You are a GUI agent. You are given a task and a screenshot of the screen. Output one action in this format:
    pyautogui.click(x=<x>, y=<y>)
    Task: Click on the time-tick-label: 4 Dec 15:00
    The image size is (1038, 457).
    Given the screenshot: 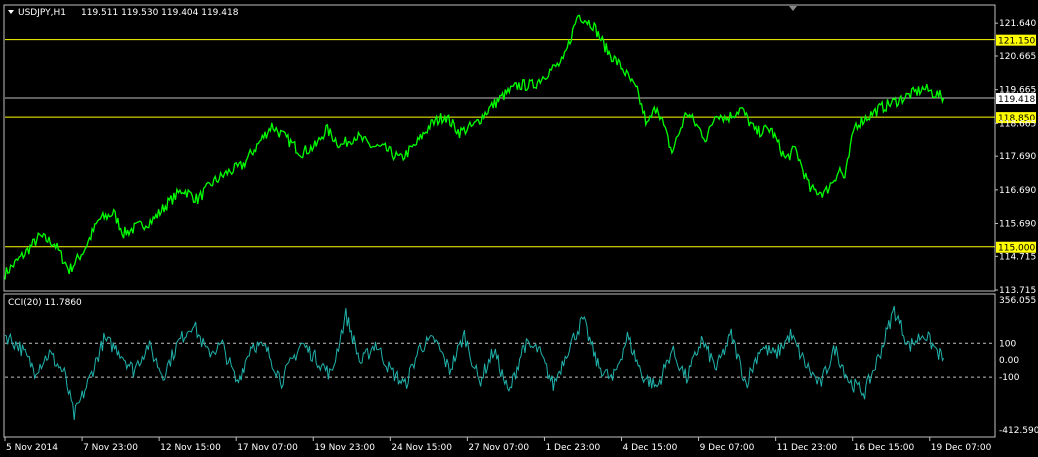 What is the action you would take?
    pyautogui.click(x=650, y=448)
    